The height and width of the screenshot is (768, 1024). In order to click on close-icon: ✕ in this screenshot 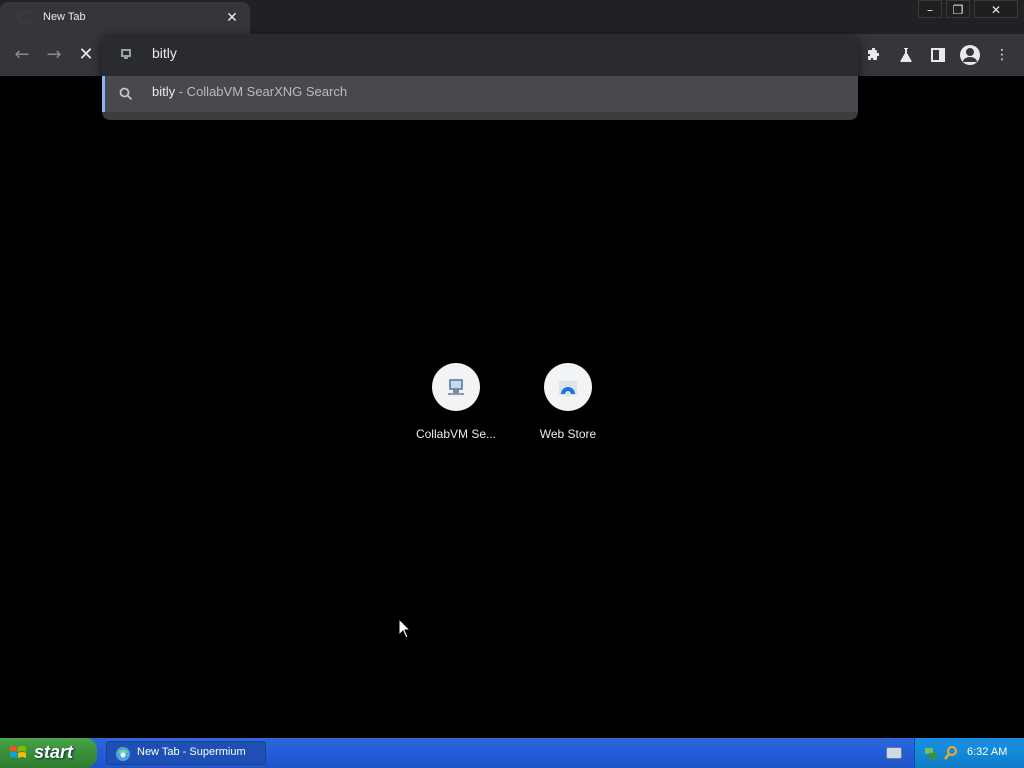, I will do `click(232, 18)`.